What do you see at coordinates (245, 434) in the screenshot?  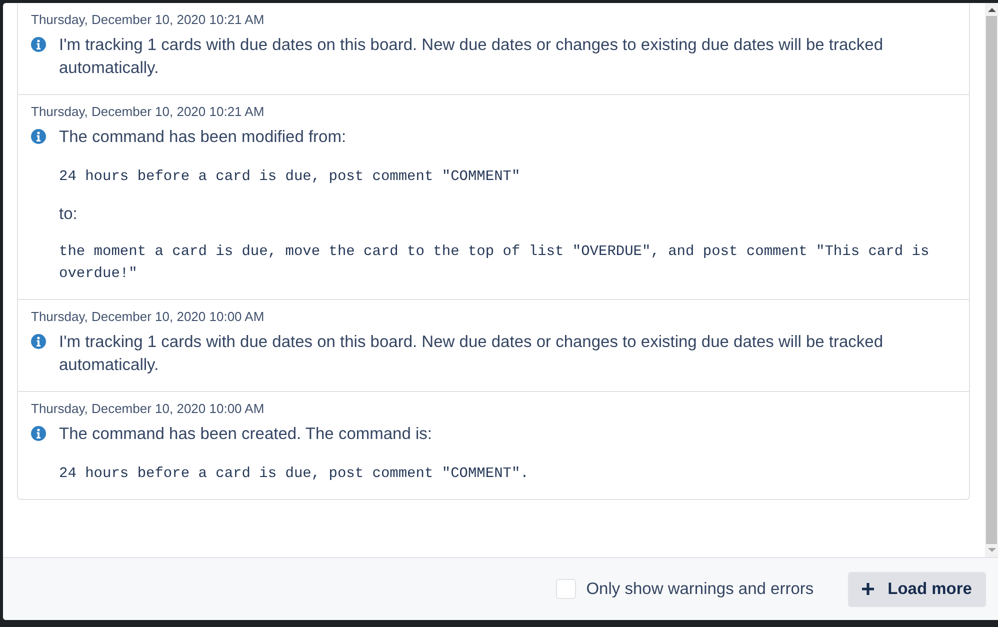 I see `log-message: The command has been created. The command is:` at bounding box center [245, 434].